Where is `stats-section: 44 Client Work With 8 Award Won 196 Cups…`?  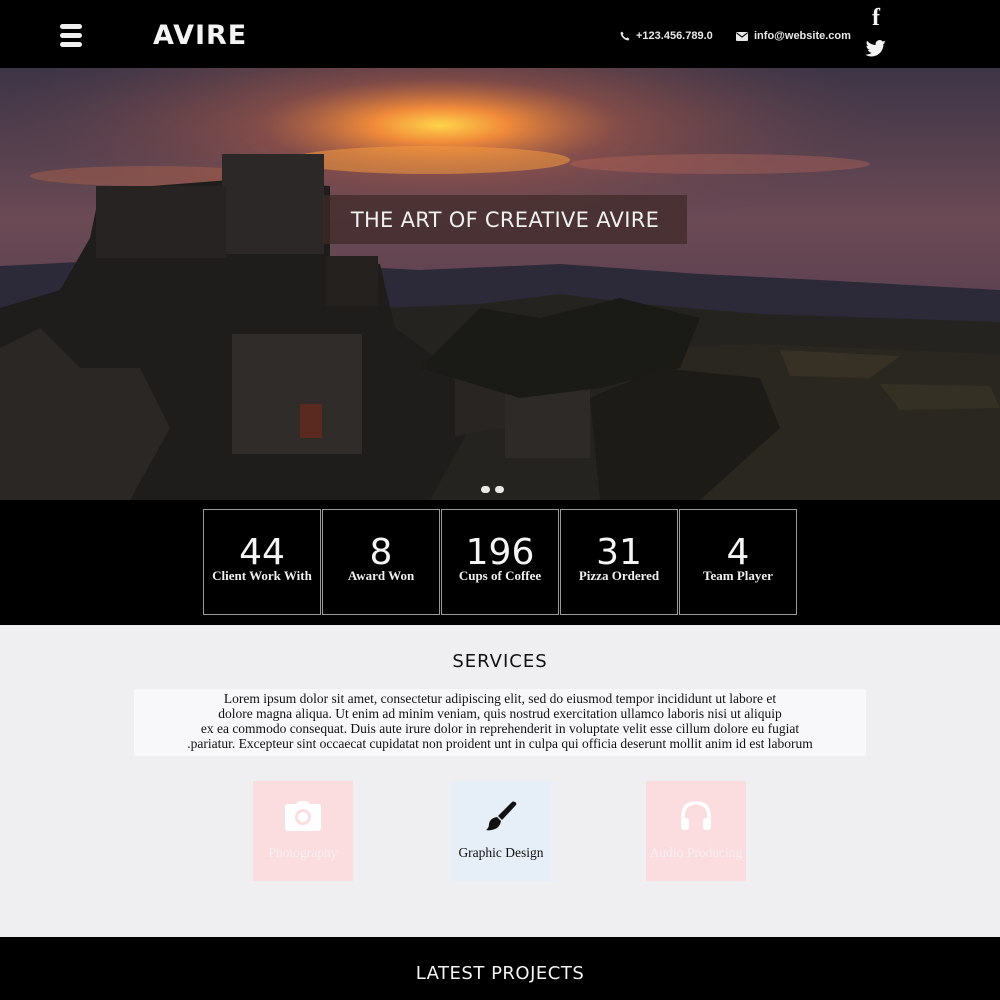 stats-section: 44 Client Work With 8 Award Won 196 Cups… is located at coordinates (500, 562).